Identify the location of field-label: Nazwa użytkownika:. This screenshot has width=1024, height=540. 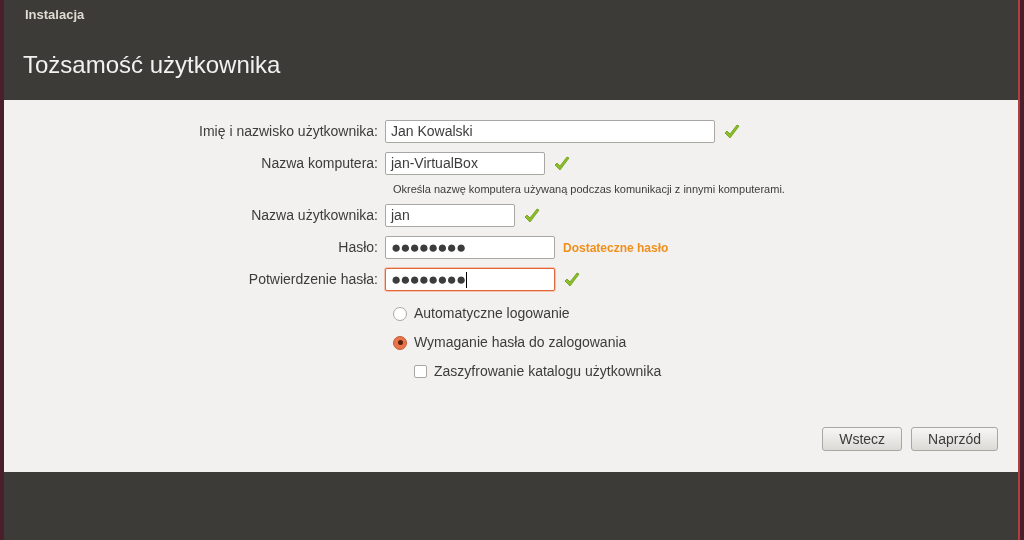
(314, 215).